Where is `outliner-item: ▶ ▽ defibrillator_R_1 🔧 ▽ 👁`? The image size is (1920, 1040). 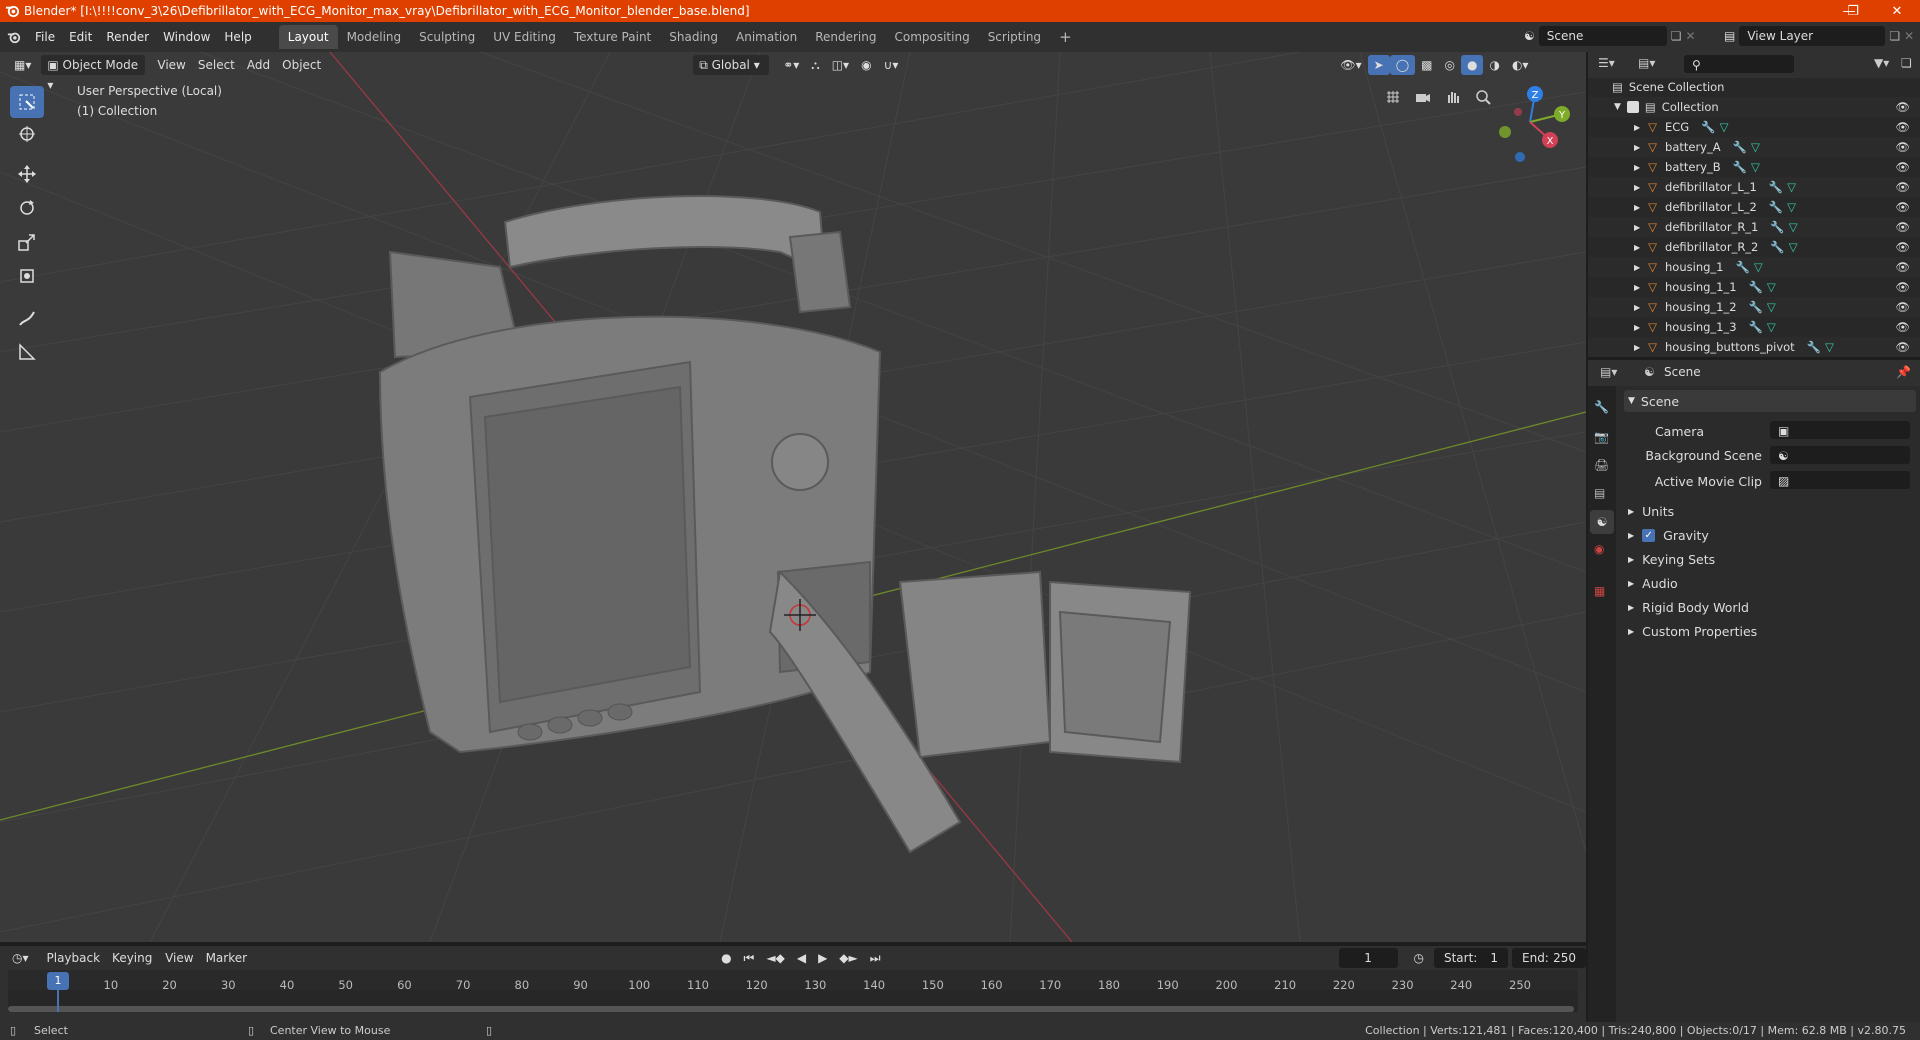
outliner-item: ▶ ▽ defibrillator_R_1 🔧 ▽ 👁 is located at coordinates (1754, 227).